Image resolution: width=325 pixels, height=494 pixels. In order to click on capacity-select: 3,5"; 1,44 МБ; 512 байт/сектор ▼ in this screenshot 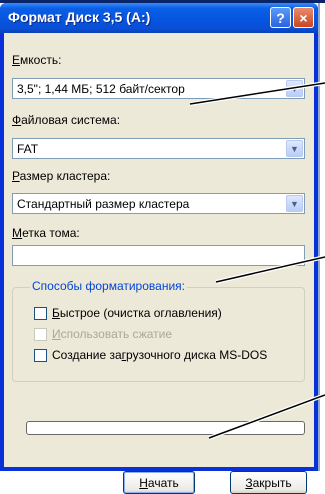, I will do `click(158, 88)`.